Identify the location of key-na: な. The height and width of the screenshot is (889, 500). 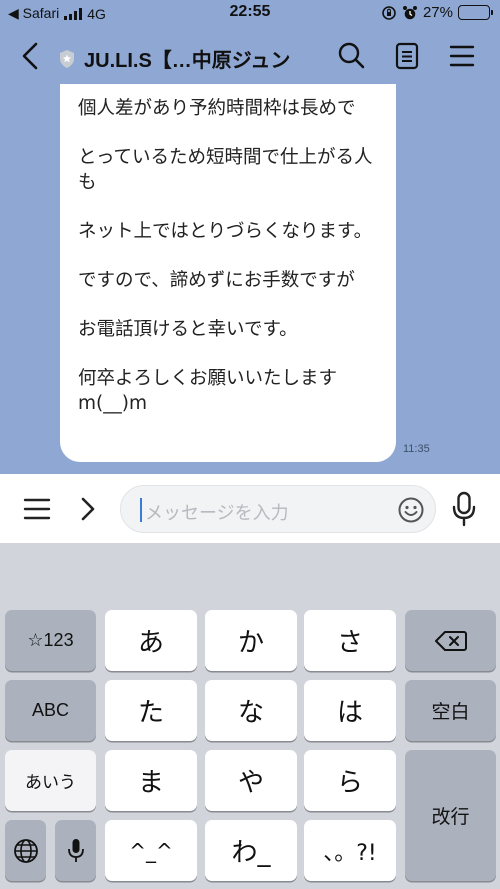
(251, 710).